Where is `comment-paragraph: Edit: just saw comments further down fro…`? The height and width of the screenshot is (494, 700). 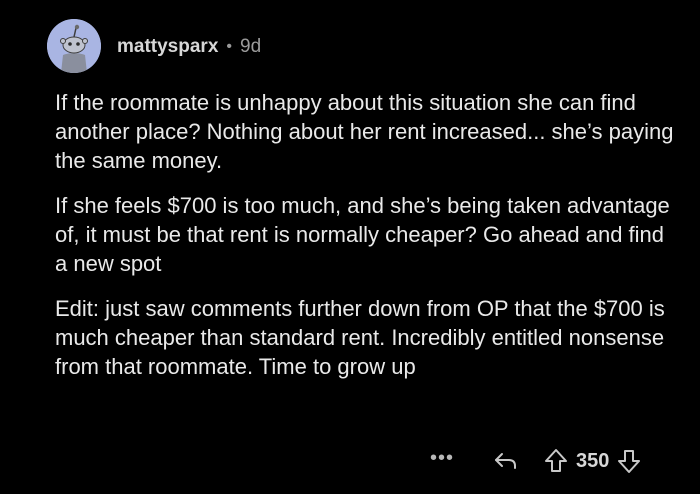
comment-paragraph: Edit: just saw comments further down fro… is located at coordinates (360, 337).